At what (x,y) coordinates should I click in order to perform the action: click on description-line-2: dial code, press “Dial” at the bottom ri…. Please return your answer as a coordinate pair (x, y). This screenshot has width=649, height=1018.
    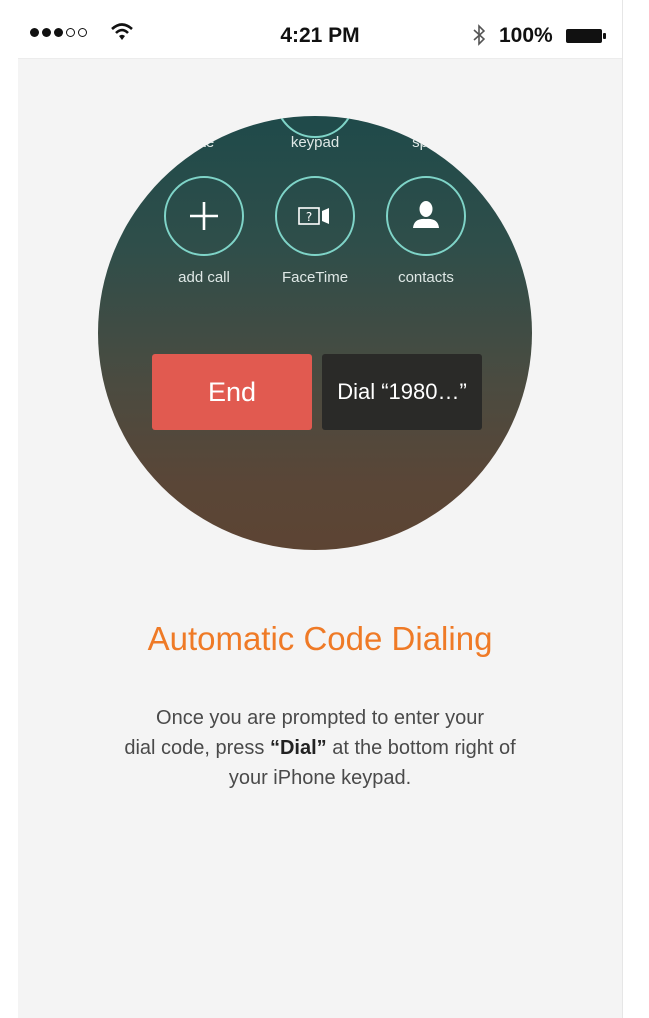
    Looking at the image, I should click on (320, 748).